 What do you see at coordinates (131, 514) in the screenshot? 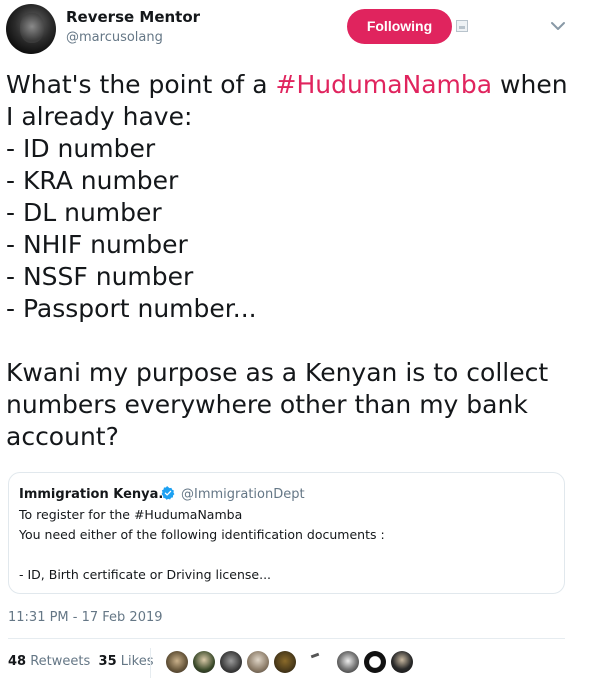
I see `quoted-text-line: To register for the #HudumaNamba` at bounding box center [131, 514].